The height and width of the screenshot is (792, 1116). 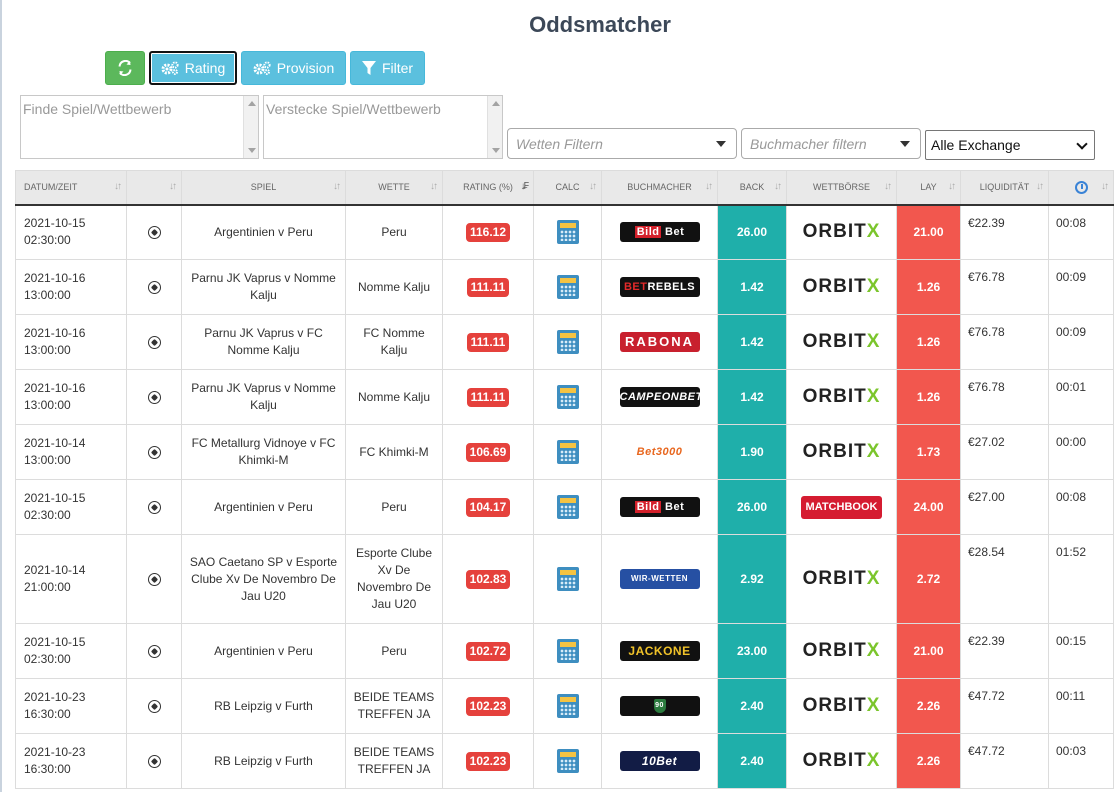 I want to click on rating-cell: 102.72, so click(x=488, y=651).